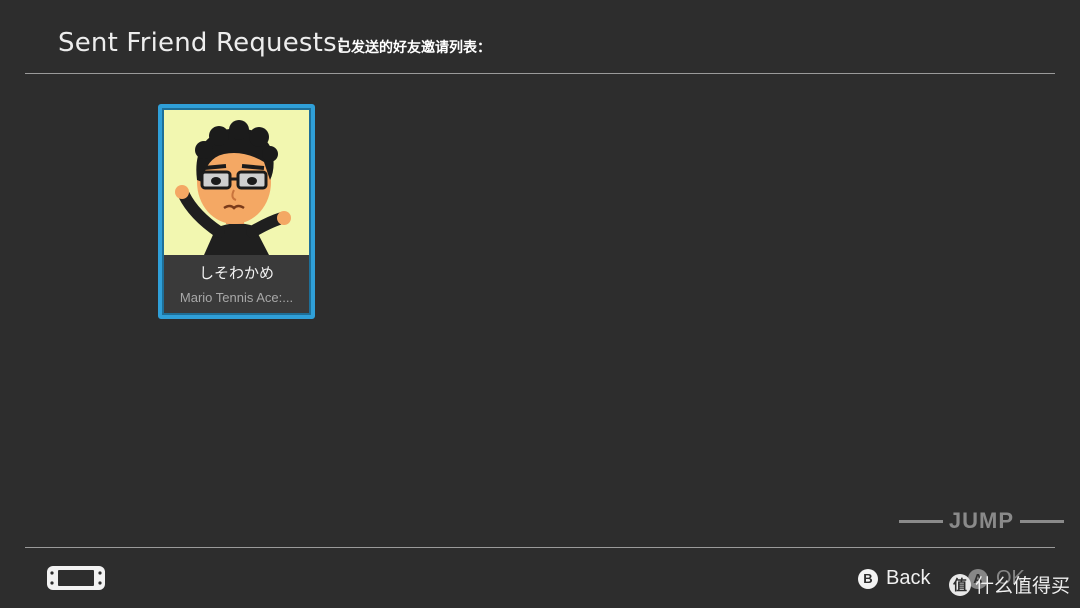  I want to click on friend-name: しそわかめ, so click(236, 273).